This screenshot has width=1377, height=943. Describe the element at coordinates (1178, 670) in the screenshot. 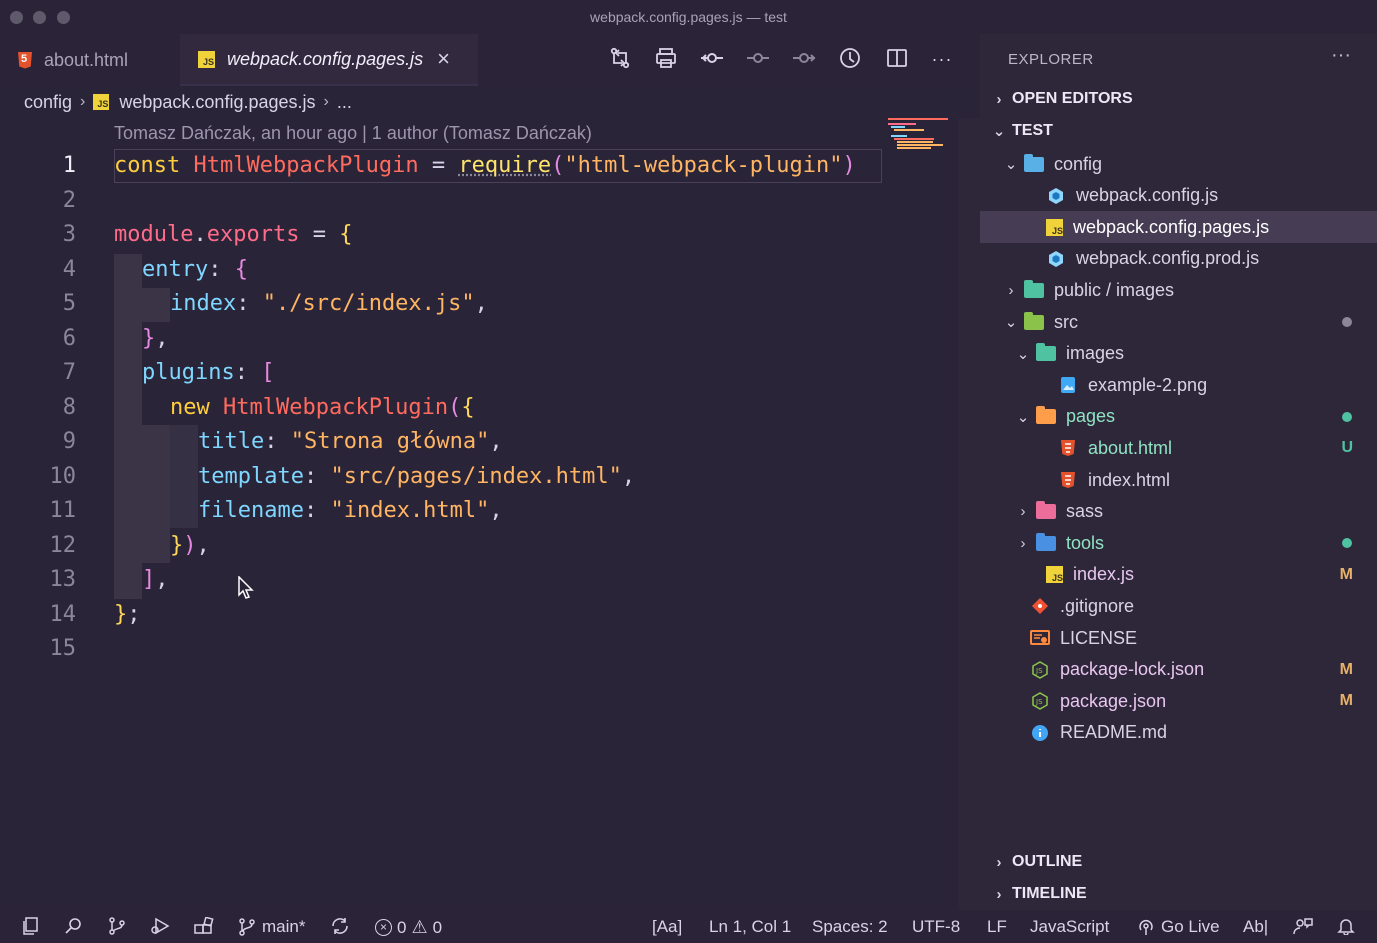

I see `tree-item: JS package-lock.json M` at that location.